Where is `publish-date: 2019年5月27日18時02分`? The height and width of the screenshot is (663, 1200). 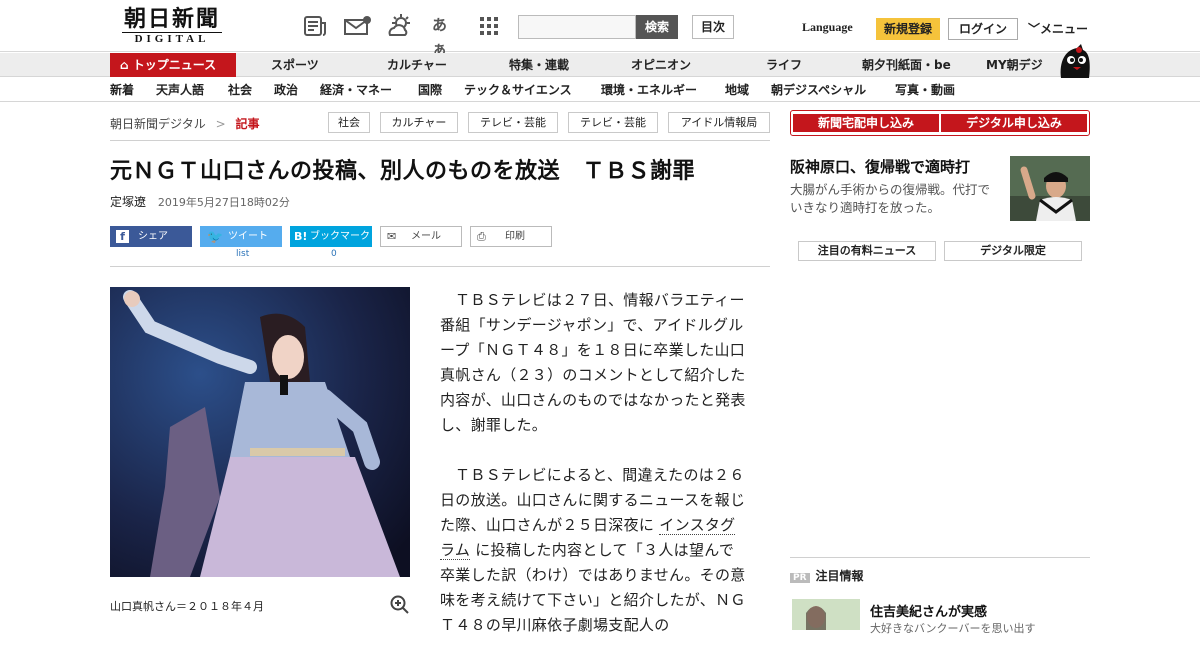
publish-date: 2019年5月27日18時02分 is located at coordinates (223, 202).